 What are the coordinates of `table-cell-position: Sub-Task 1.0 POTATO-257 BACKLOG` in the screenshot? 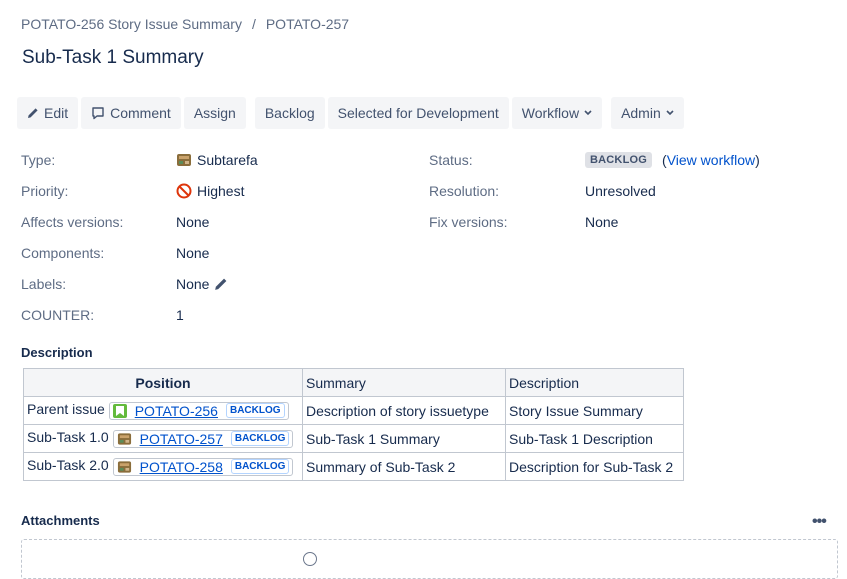 It's located at (163, 438).